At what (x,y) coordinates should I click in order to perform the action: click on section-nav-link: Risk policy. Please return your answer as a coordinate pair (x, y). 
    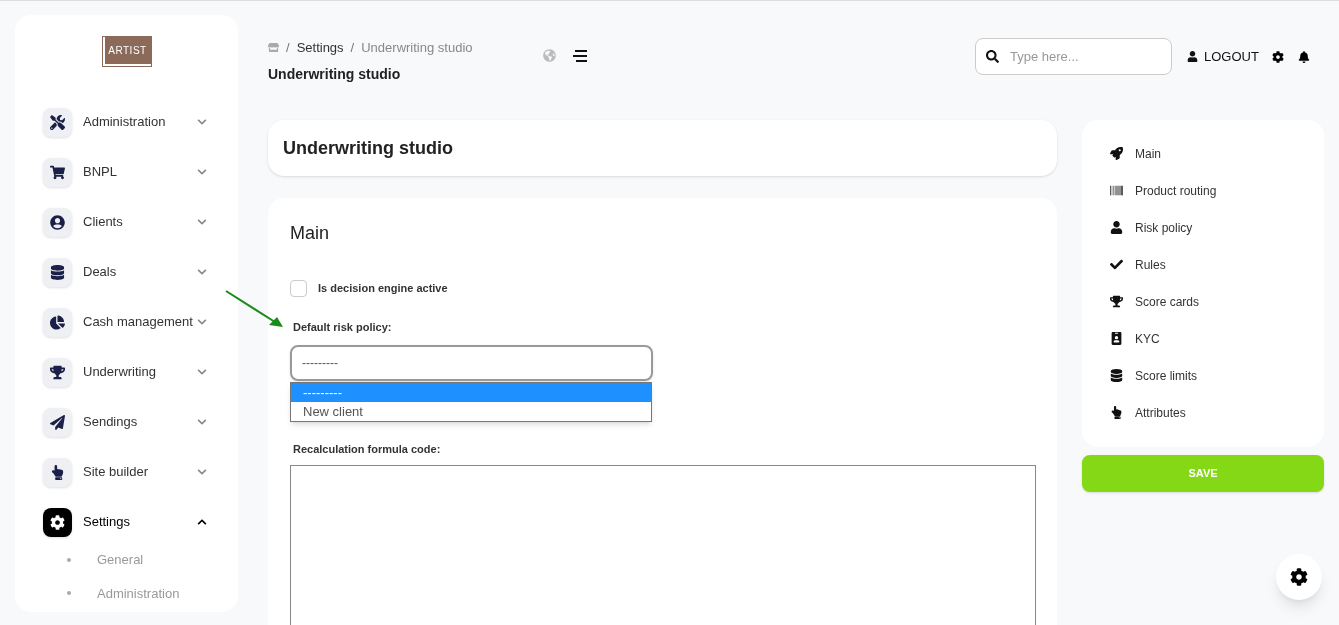
    Looking at the image, I should click on (1203, 227).